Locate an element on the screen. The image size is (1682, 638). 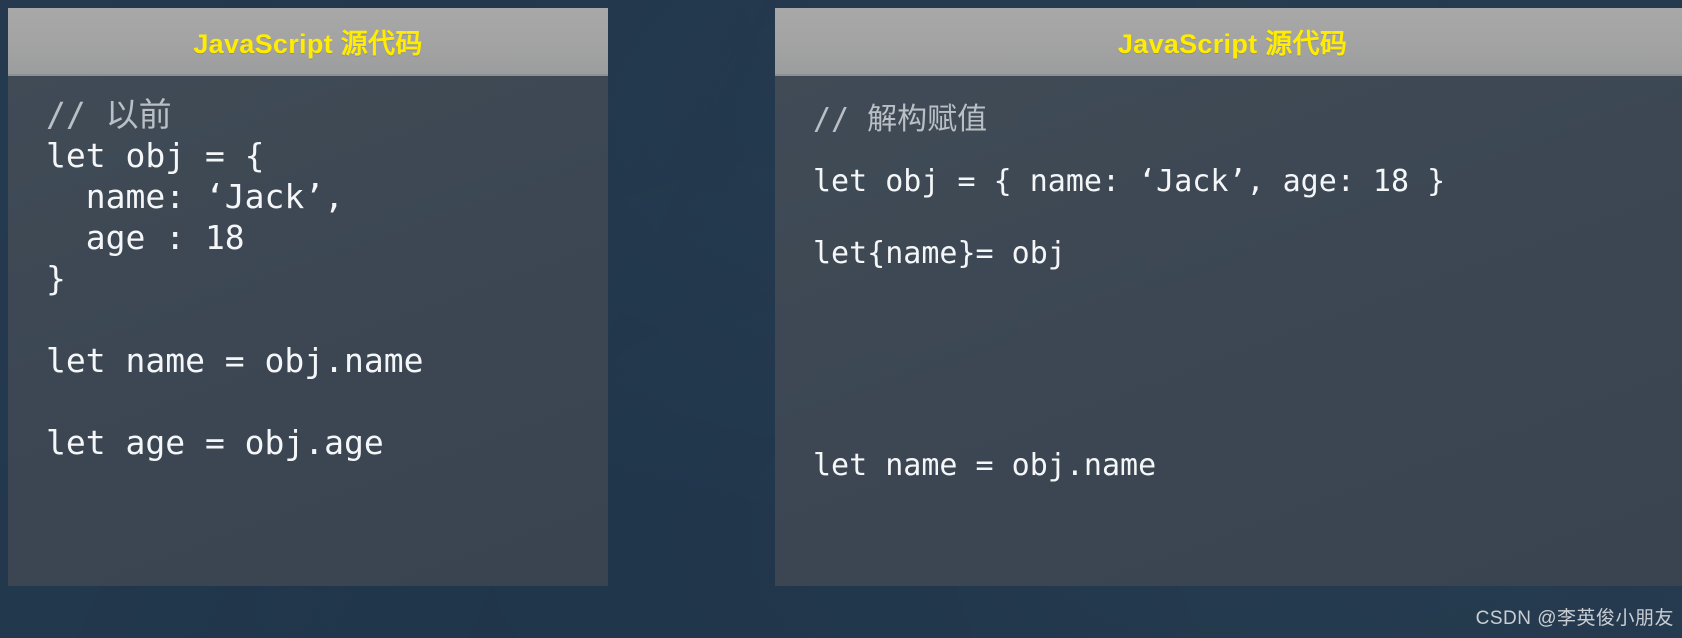
csdn-watermark: CSDN @李英俊小朋友 is located at coordinates (1574, 618).